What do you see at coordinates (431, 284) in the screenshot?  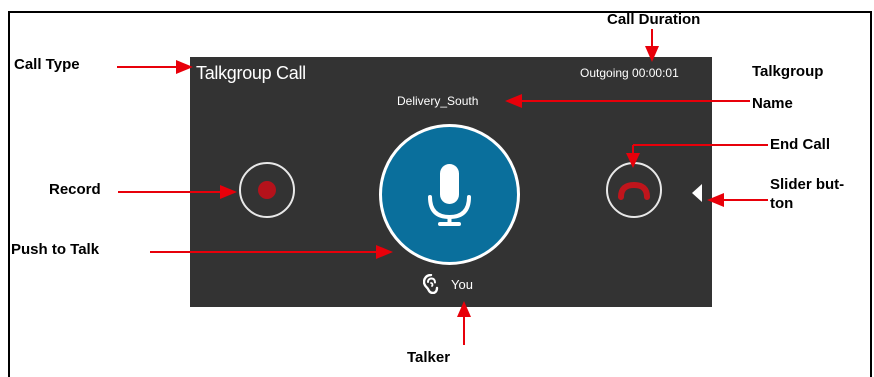 I see `talker-icon` at bounding box center [431, 284].